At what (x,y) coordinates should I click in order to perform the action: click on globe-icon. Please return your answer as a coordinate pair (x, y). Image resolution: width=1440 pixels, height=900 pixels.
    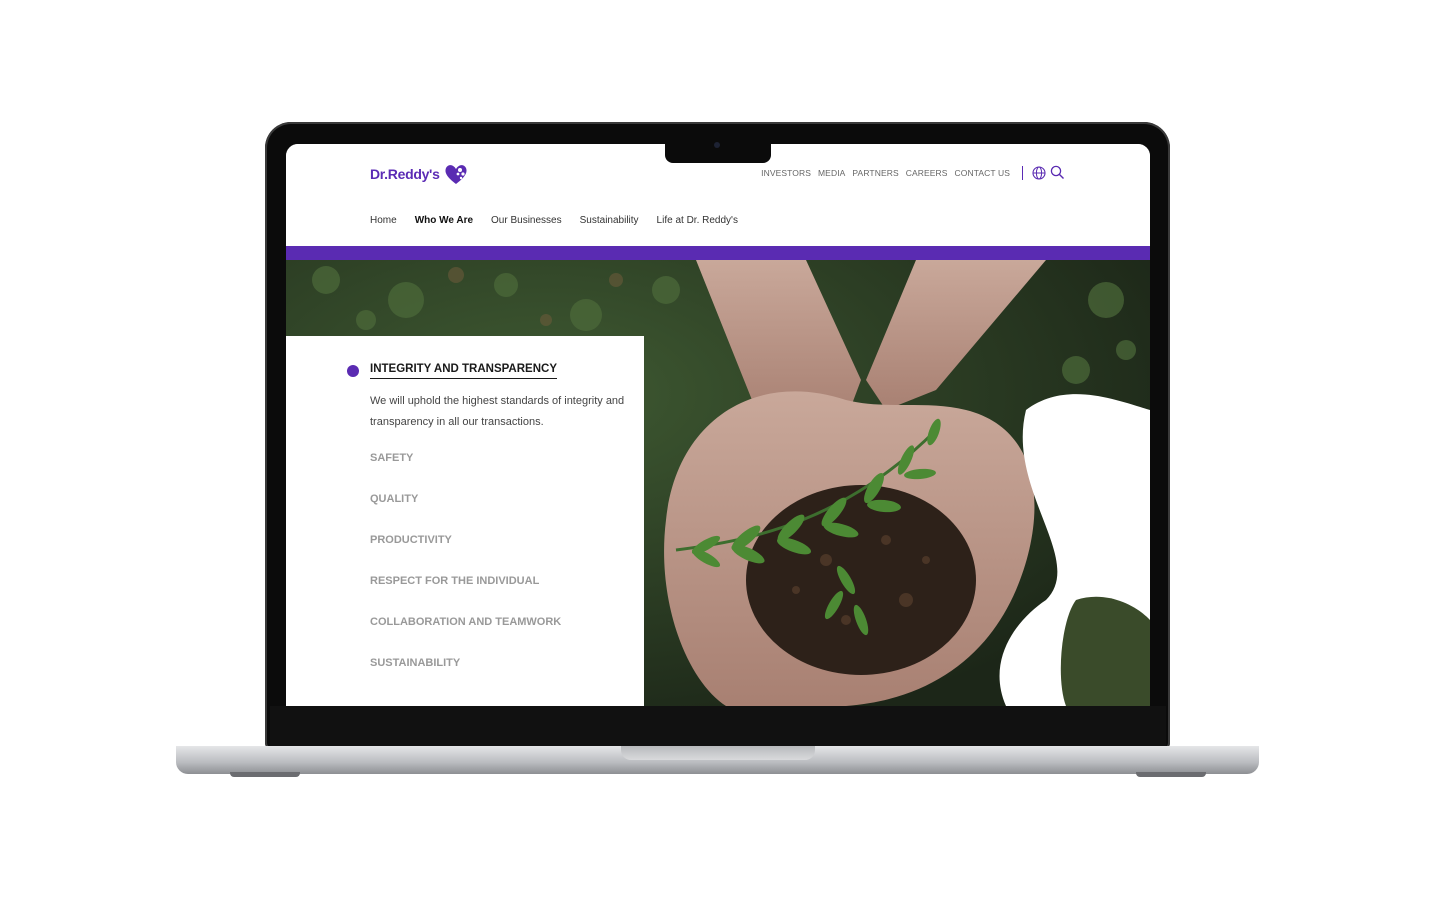
    Looking at the image, I should click on (1039, 173).